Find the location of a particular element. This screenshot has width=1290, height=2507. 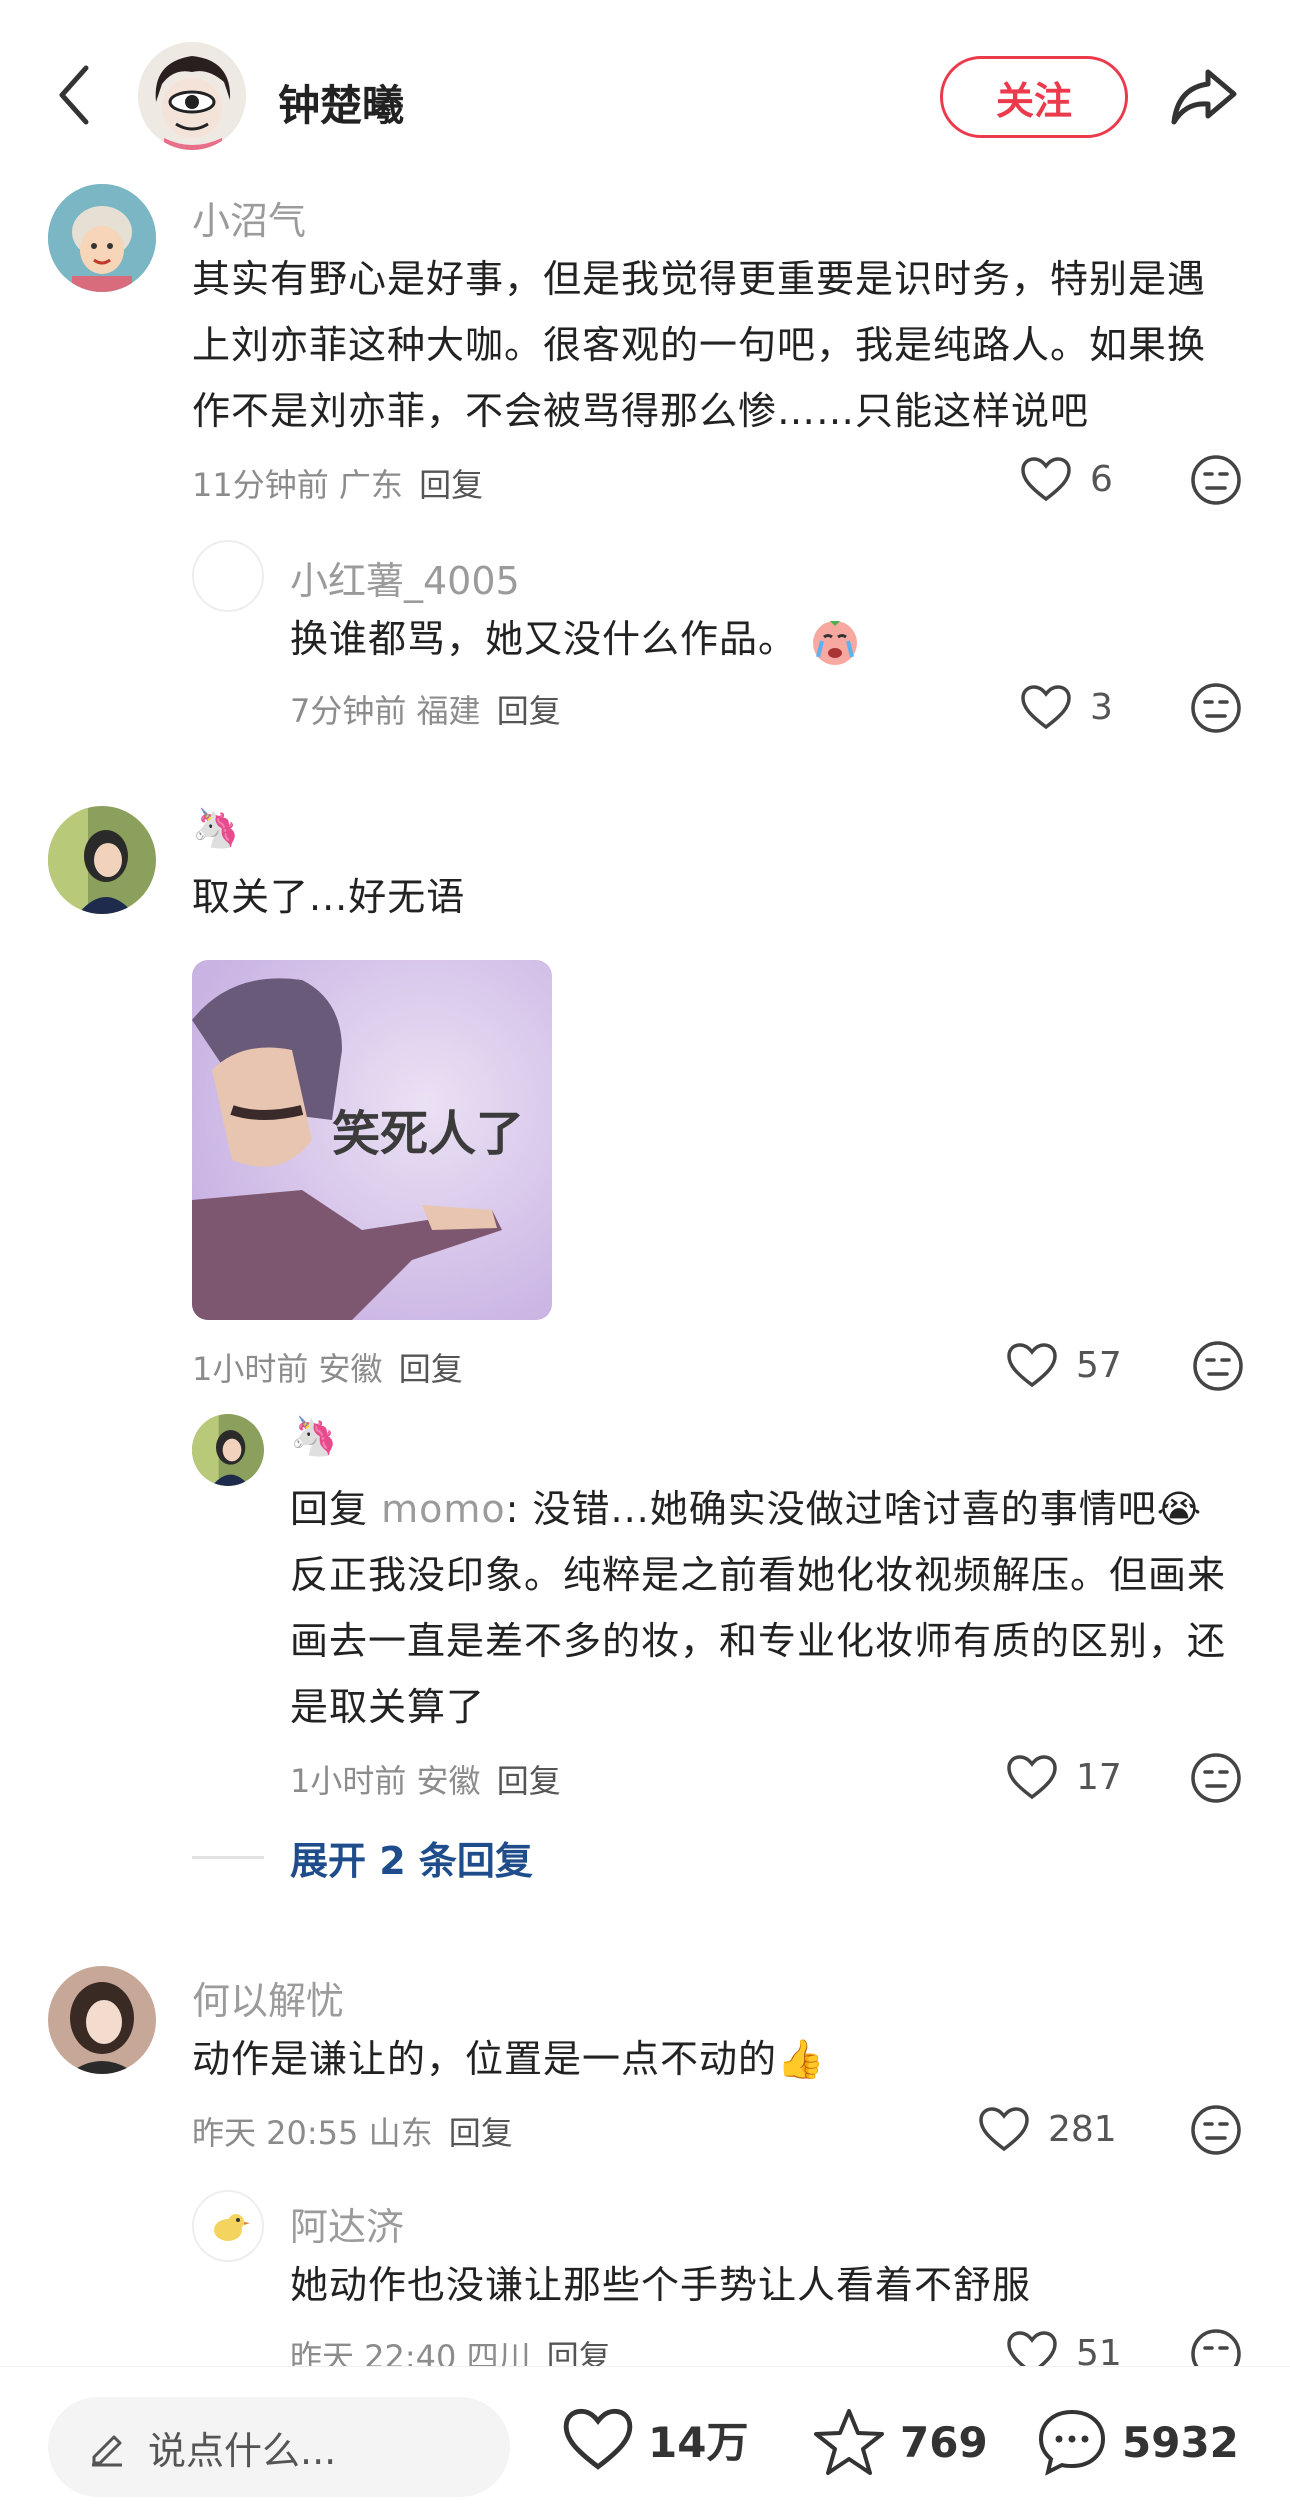

username: 小红薯_4005 is located at coordinates (405, 577).